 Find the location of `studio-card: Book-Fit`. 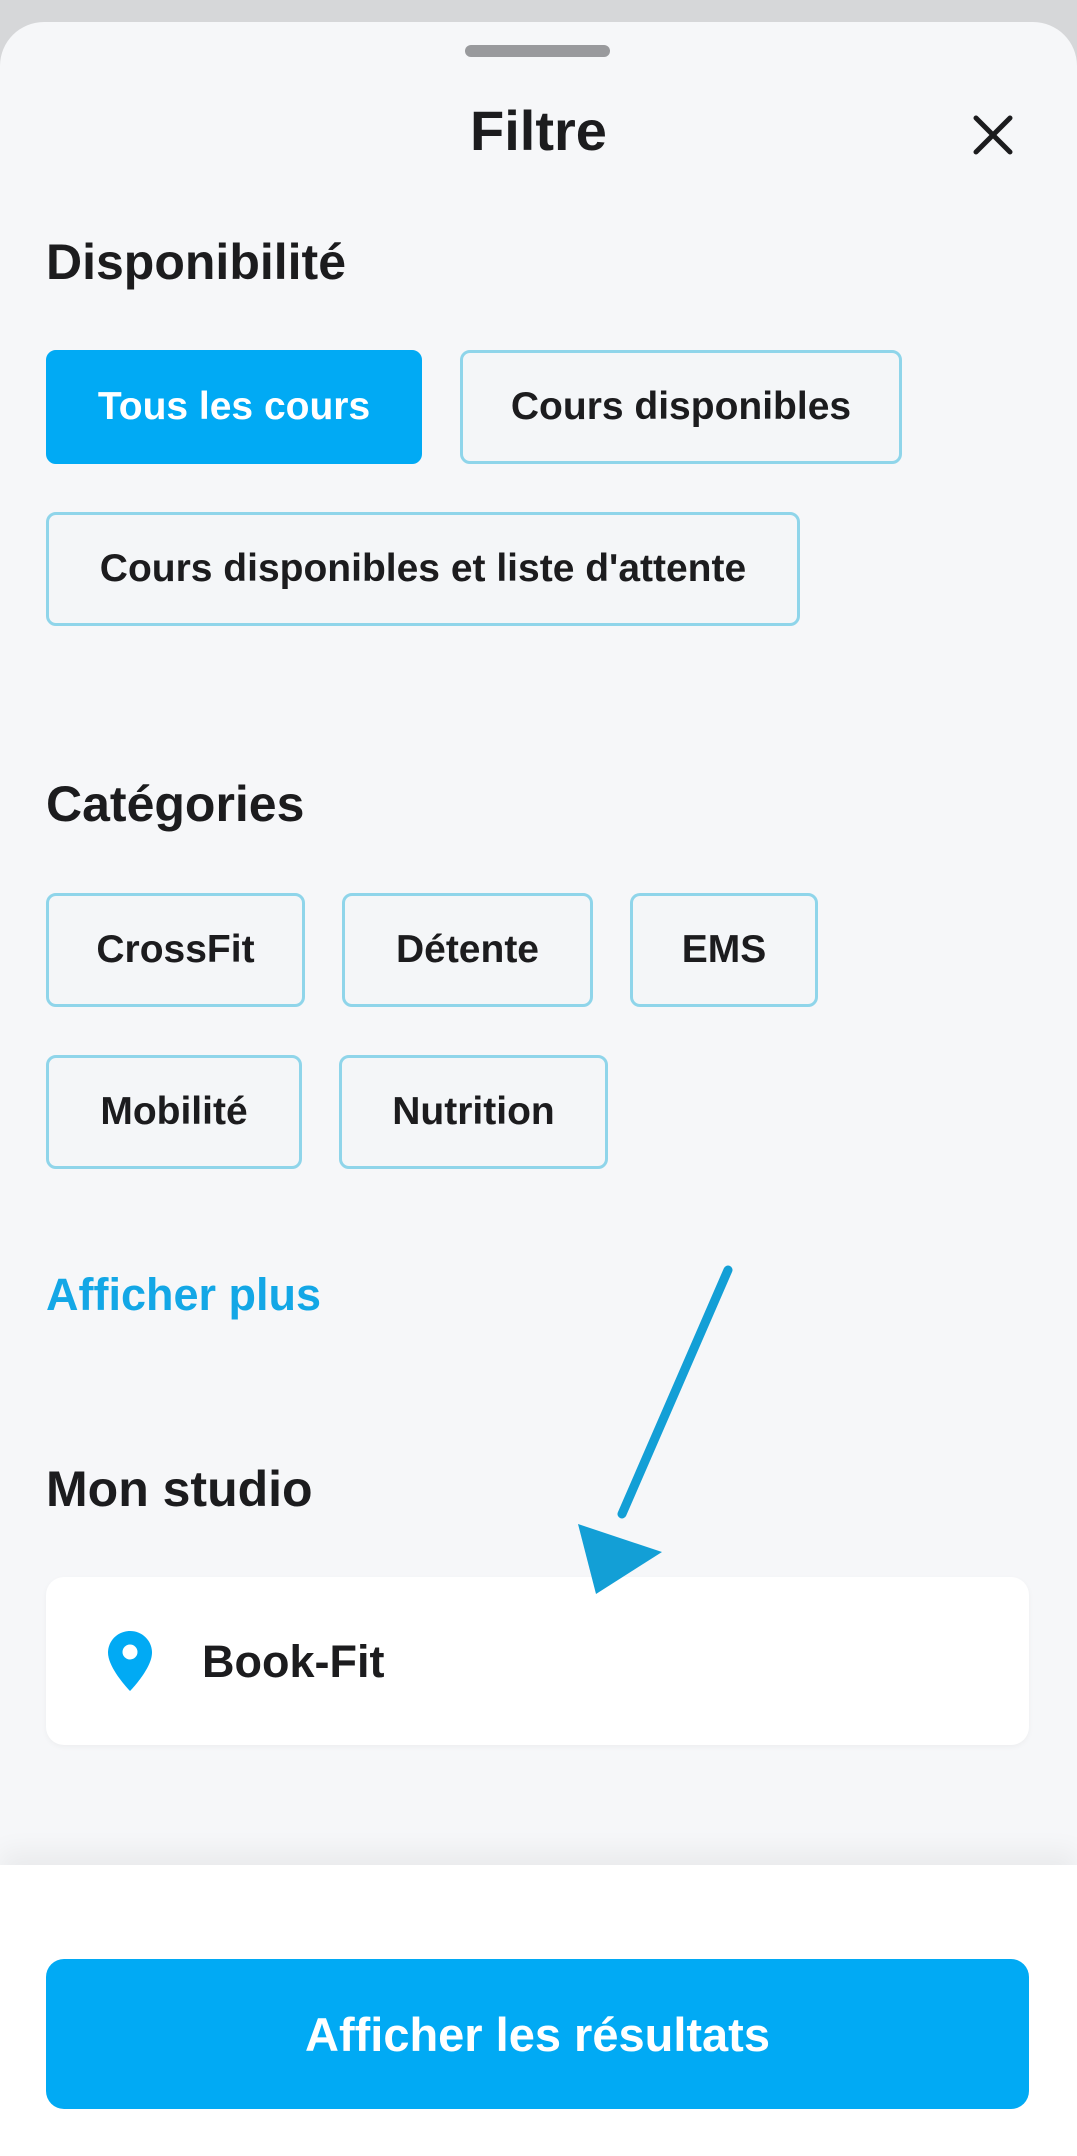

studio-card: Book-Fit is located at coordinates (537, 1661).